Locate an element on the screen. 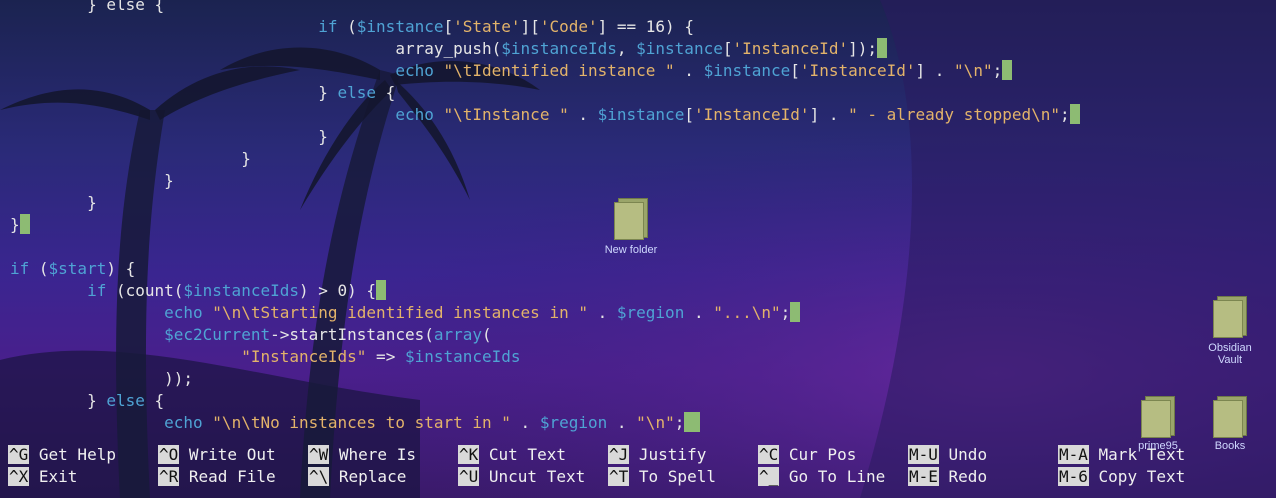 The width and height of the screenshot is (1276, 498). shortcut-item: ^T To Spell is located at coordinates (662, 477).